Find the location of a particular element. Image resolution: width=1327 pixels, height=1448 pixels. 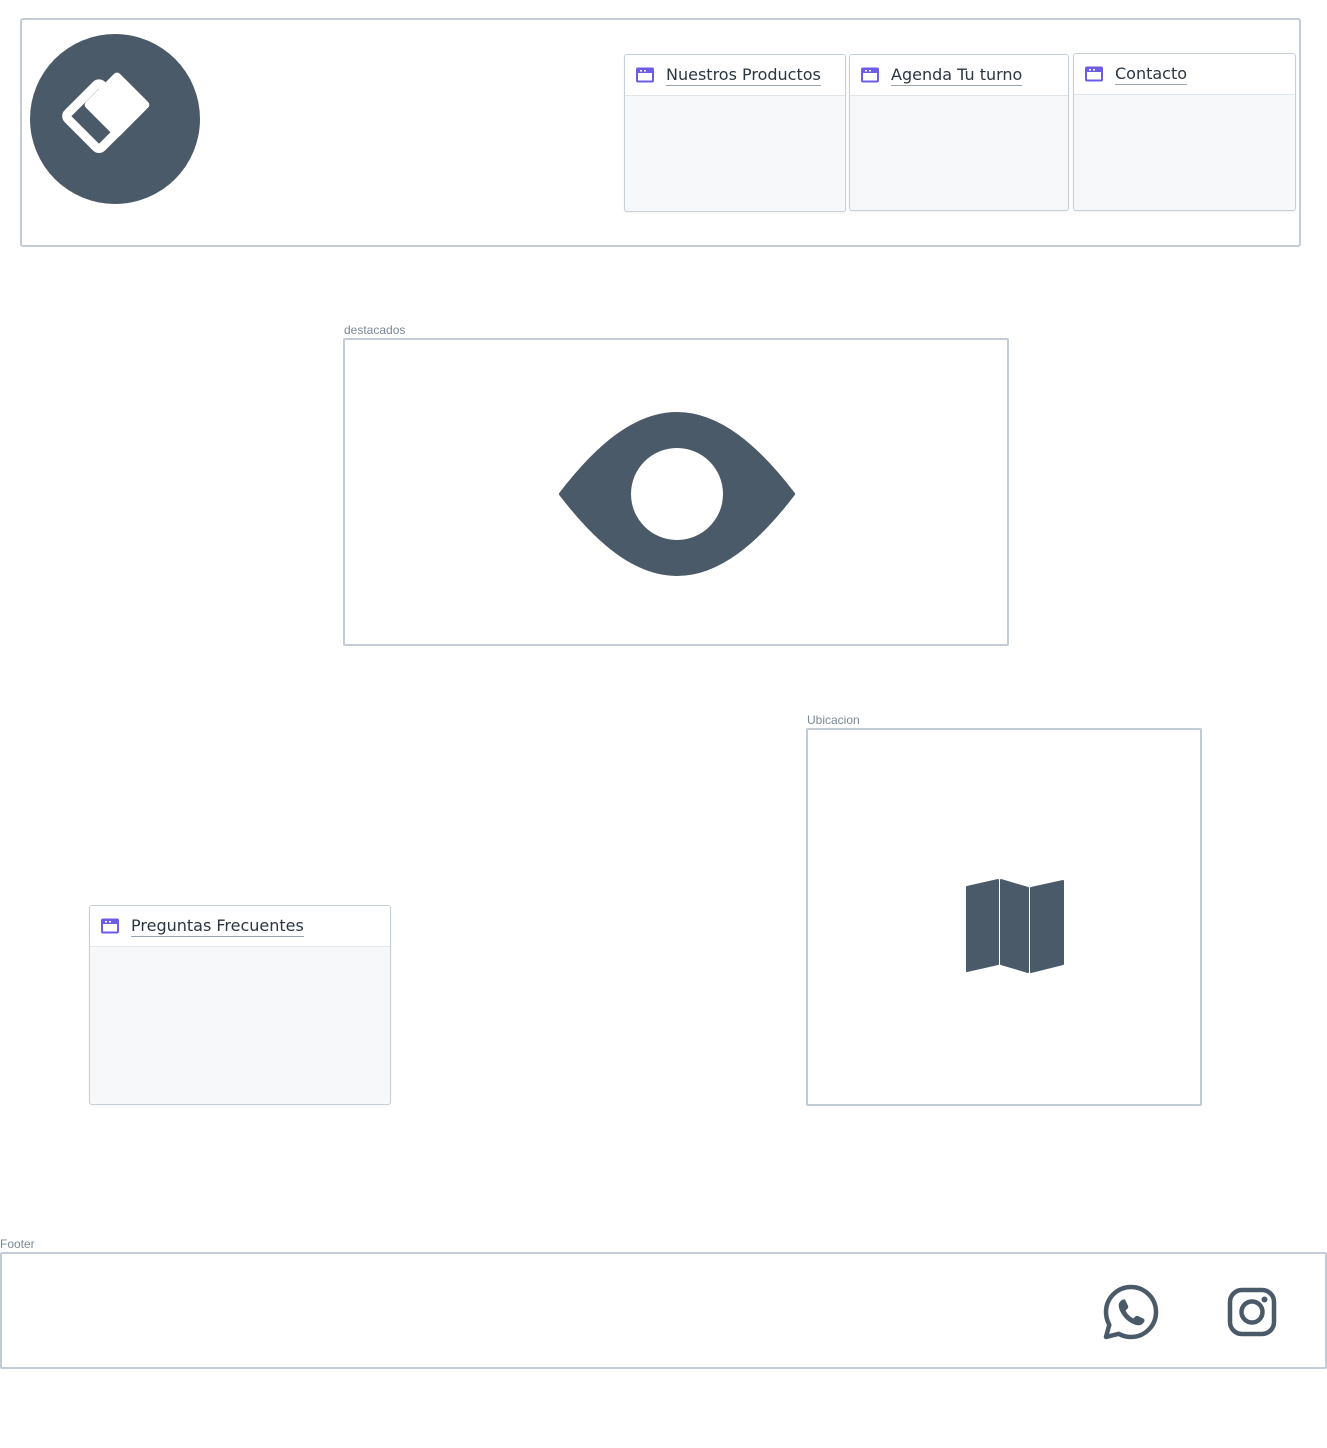

nav-link-agenda-tu-turno: Agenda Tu turno is located at coordinates (957, 75).